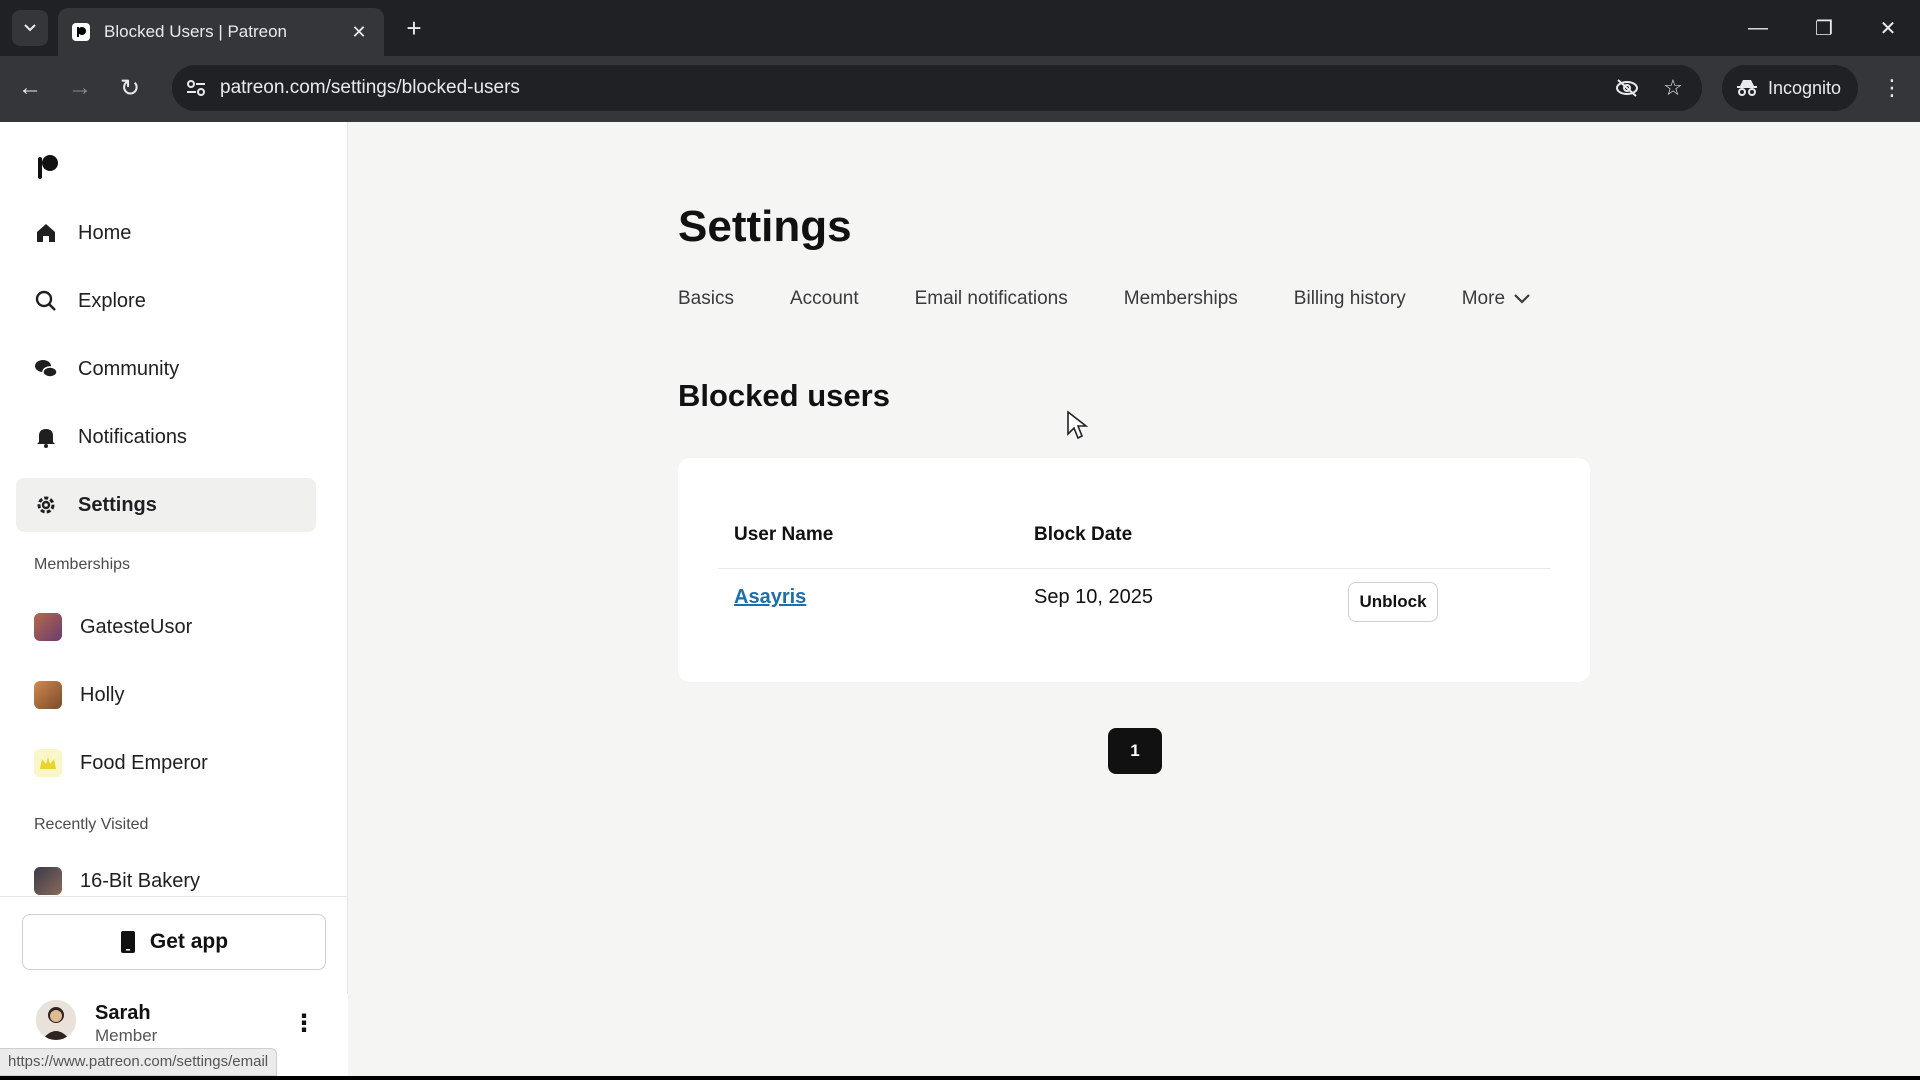 Image resolution: width=1920 pixels, height=1080 pixels. Describe the element at coordinates (359, 32) in the screenshot. I see `close-tab-icon: ✕` at that location.